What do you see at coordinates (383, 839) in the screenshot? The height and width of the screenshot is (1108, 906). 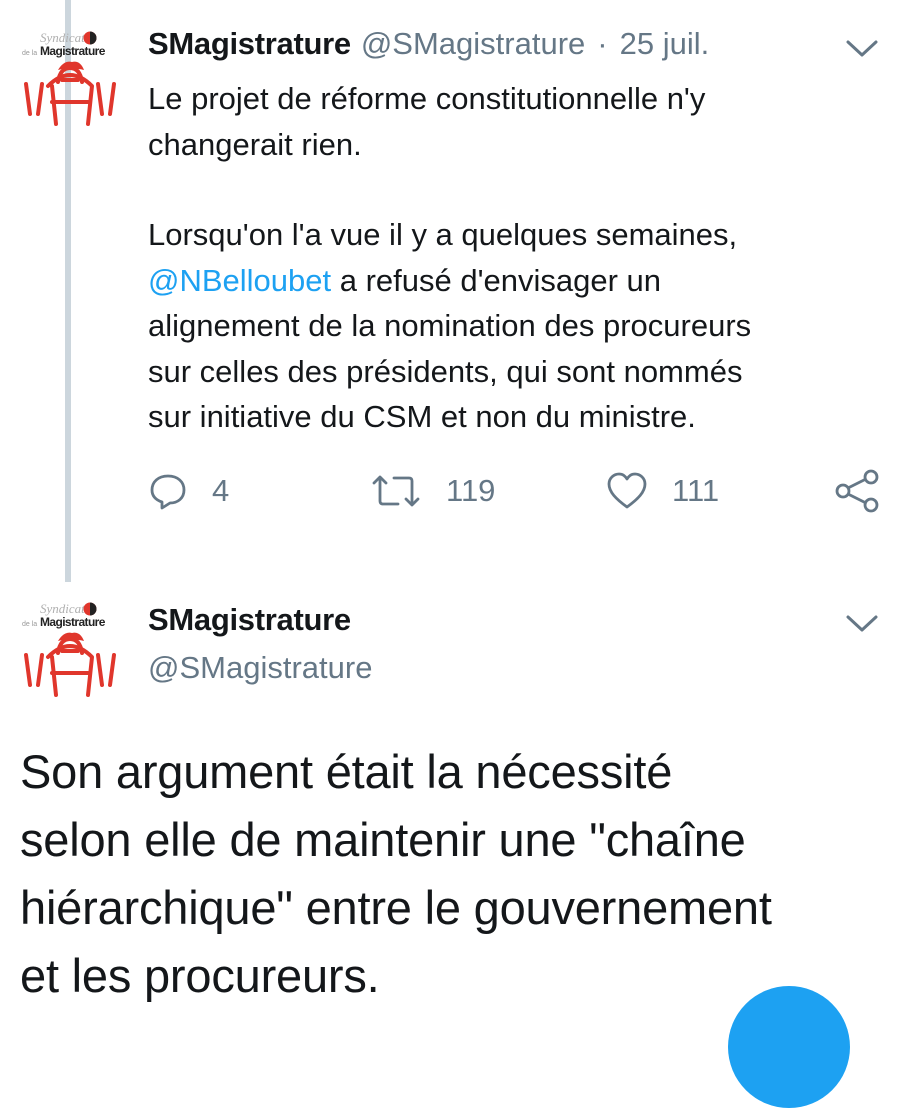 I see `tweet-text-line: selon elle de maintenir une "chaîne` at bounding box center [383, 839].